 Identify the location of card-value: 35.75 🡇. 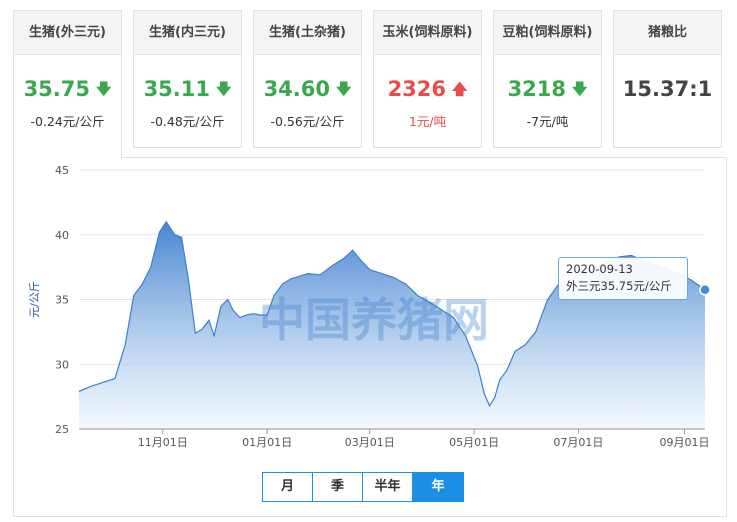
(67, 91).